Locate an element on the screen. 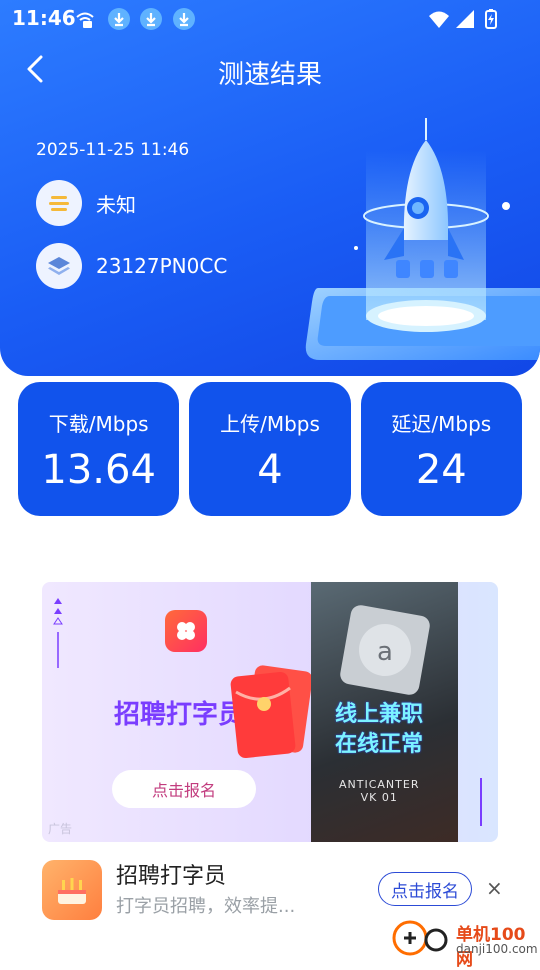  ad-right-text-line2: 在线正常 is located at coordinates (379, 744).